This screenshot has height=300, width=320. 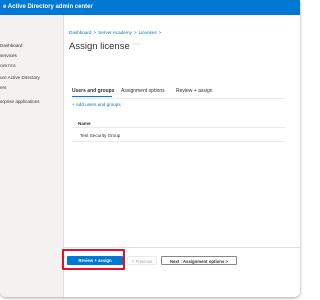 What do you see at coordinates (136, 44) in the screenshot?
I see `more-options-icon: ···` at bounding box center [136, 44].